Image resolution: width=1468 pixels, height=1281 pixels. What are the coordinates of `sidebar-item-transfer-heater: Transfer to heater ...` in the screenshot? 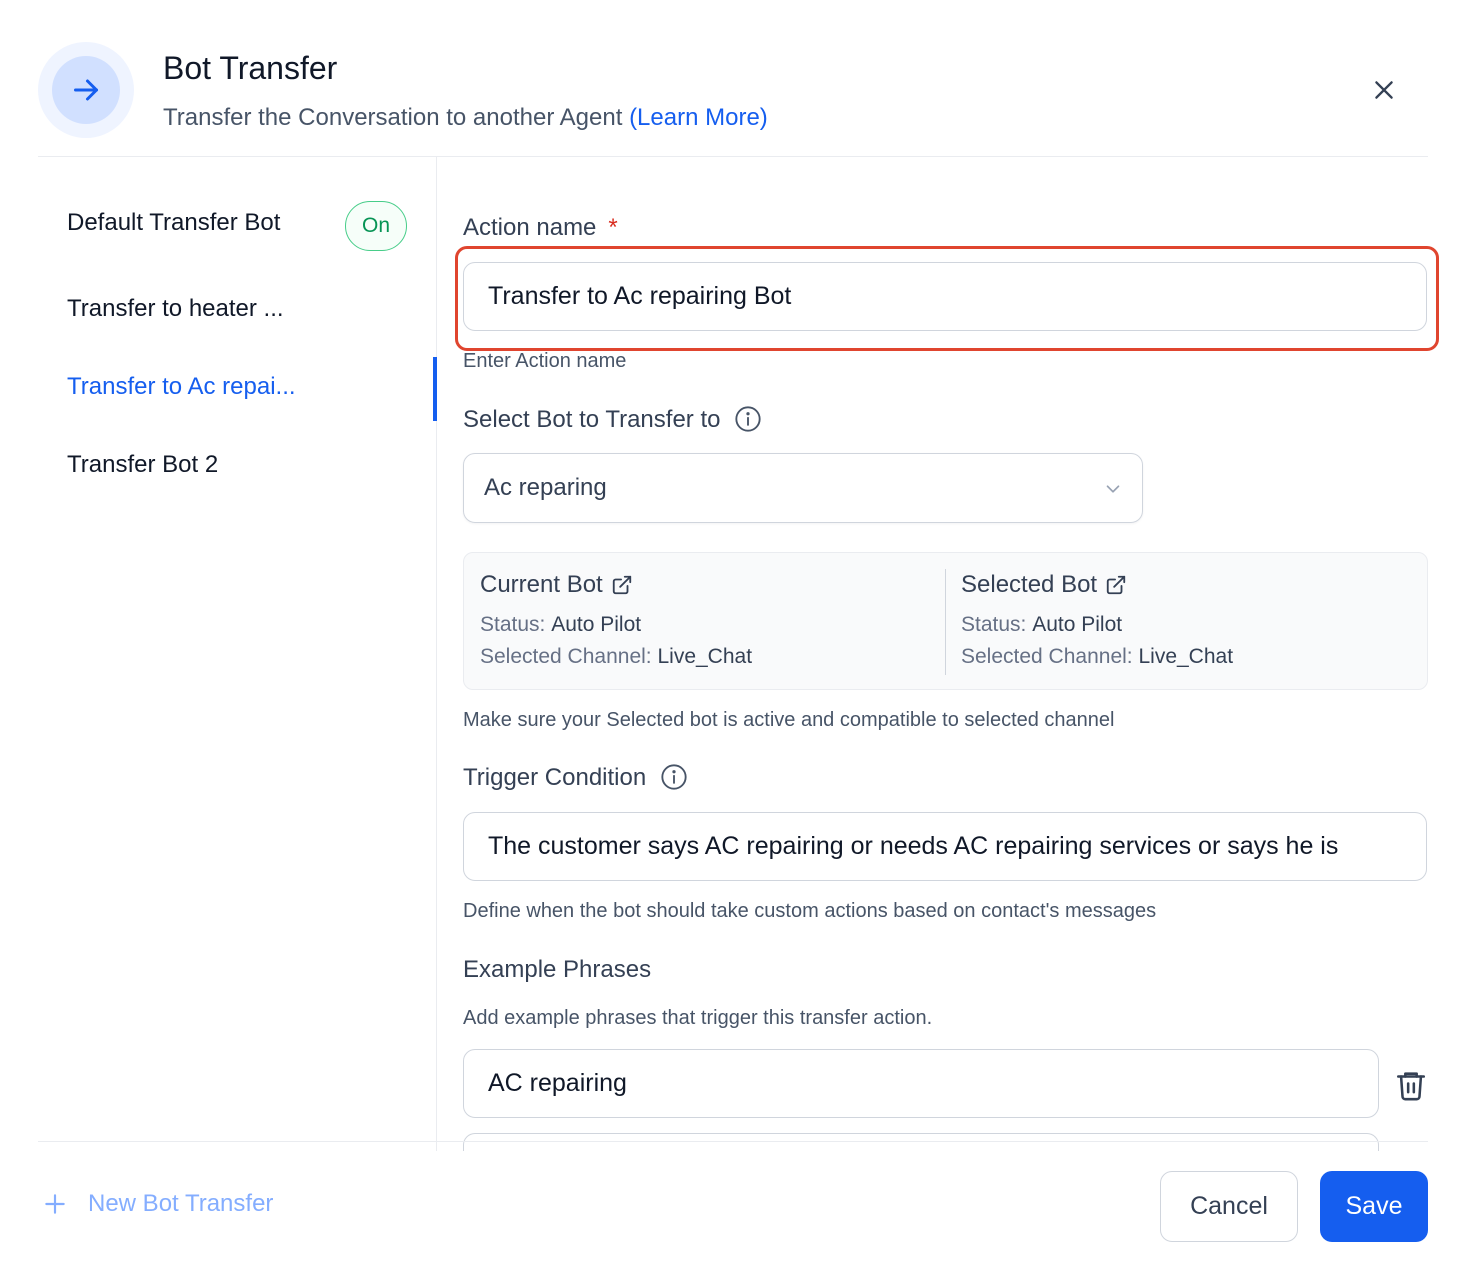 It's located at (175, 309).